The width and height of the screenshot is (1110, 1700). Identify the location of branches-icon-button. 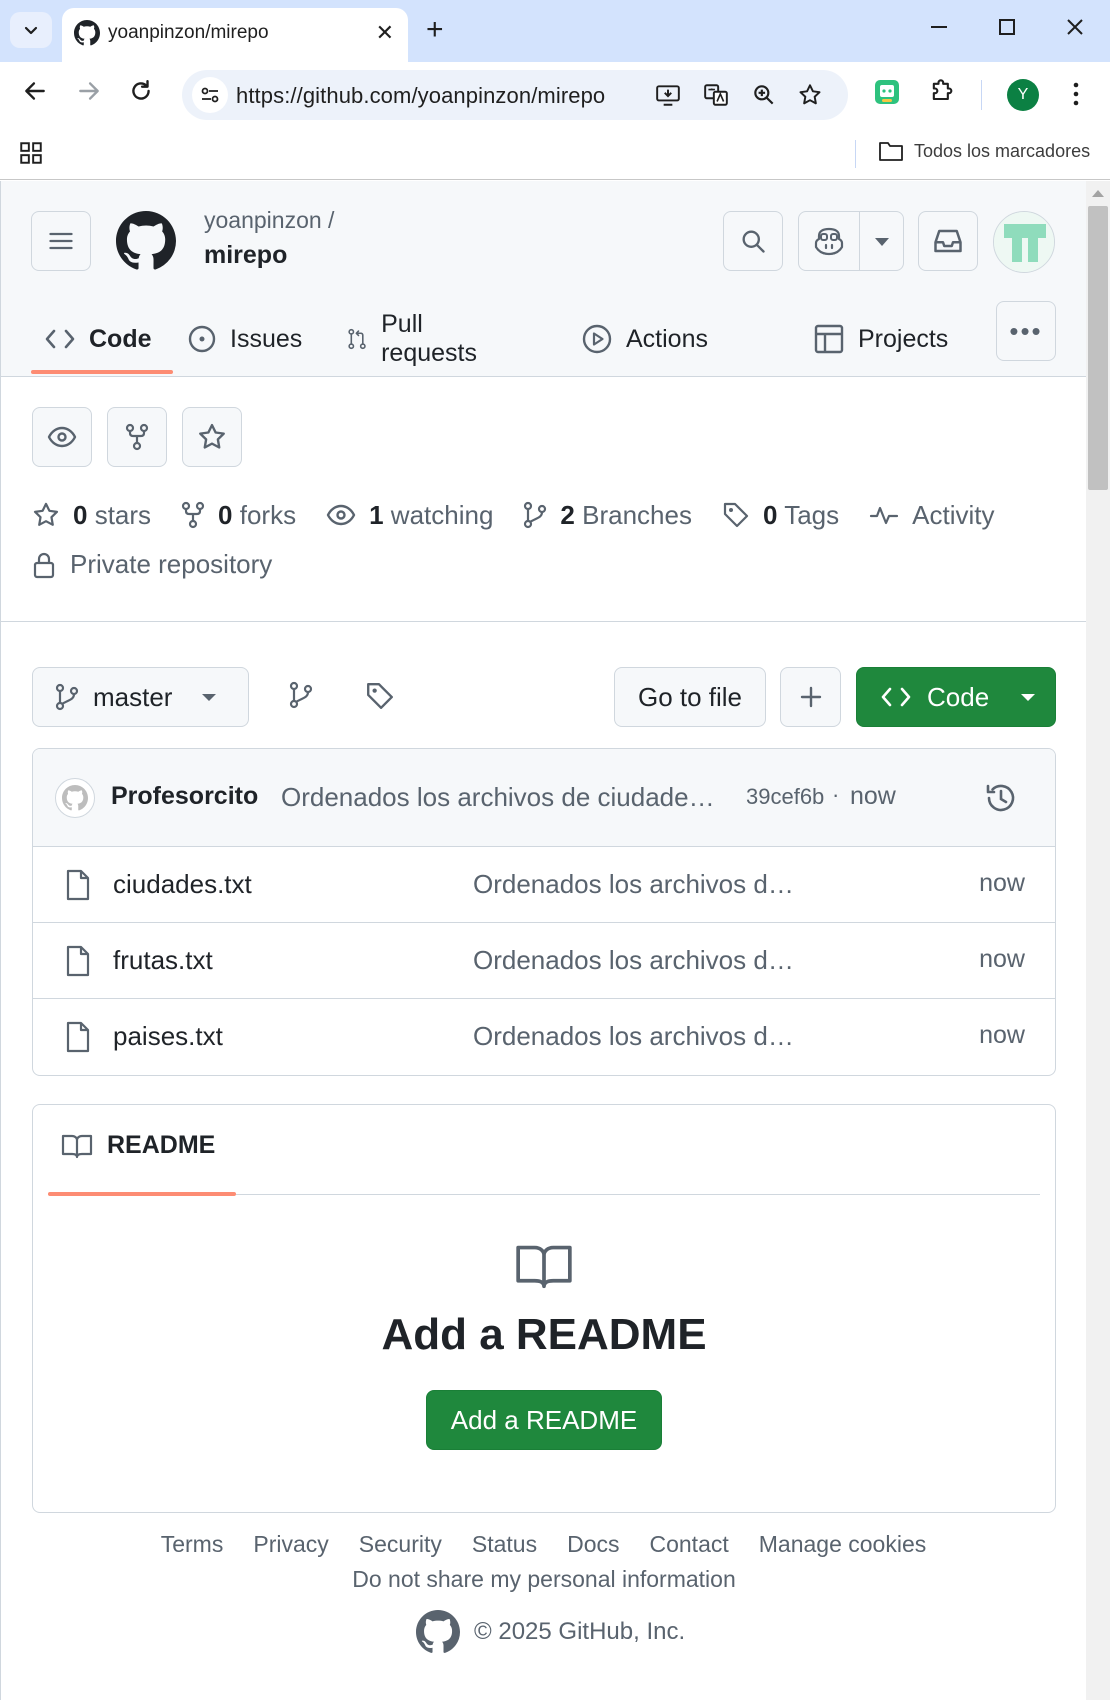
(301, 695).